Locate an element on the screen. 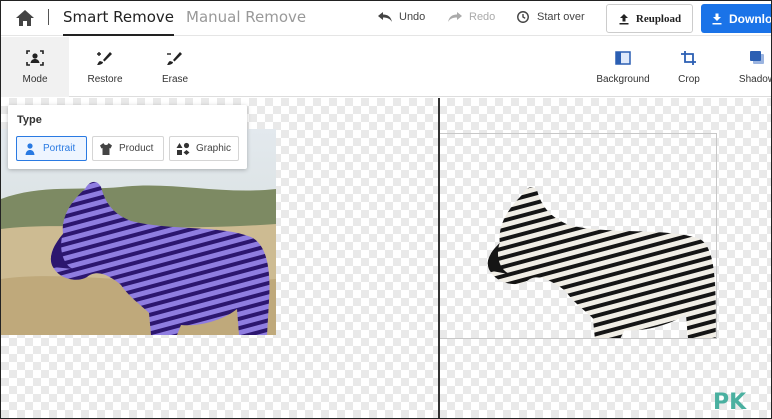  undo-icon is located at coordinates (385, 17).